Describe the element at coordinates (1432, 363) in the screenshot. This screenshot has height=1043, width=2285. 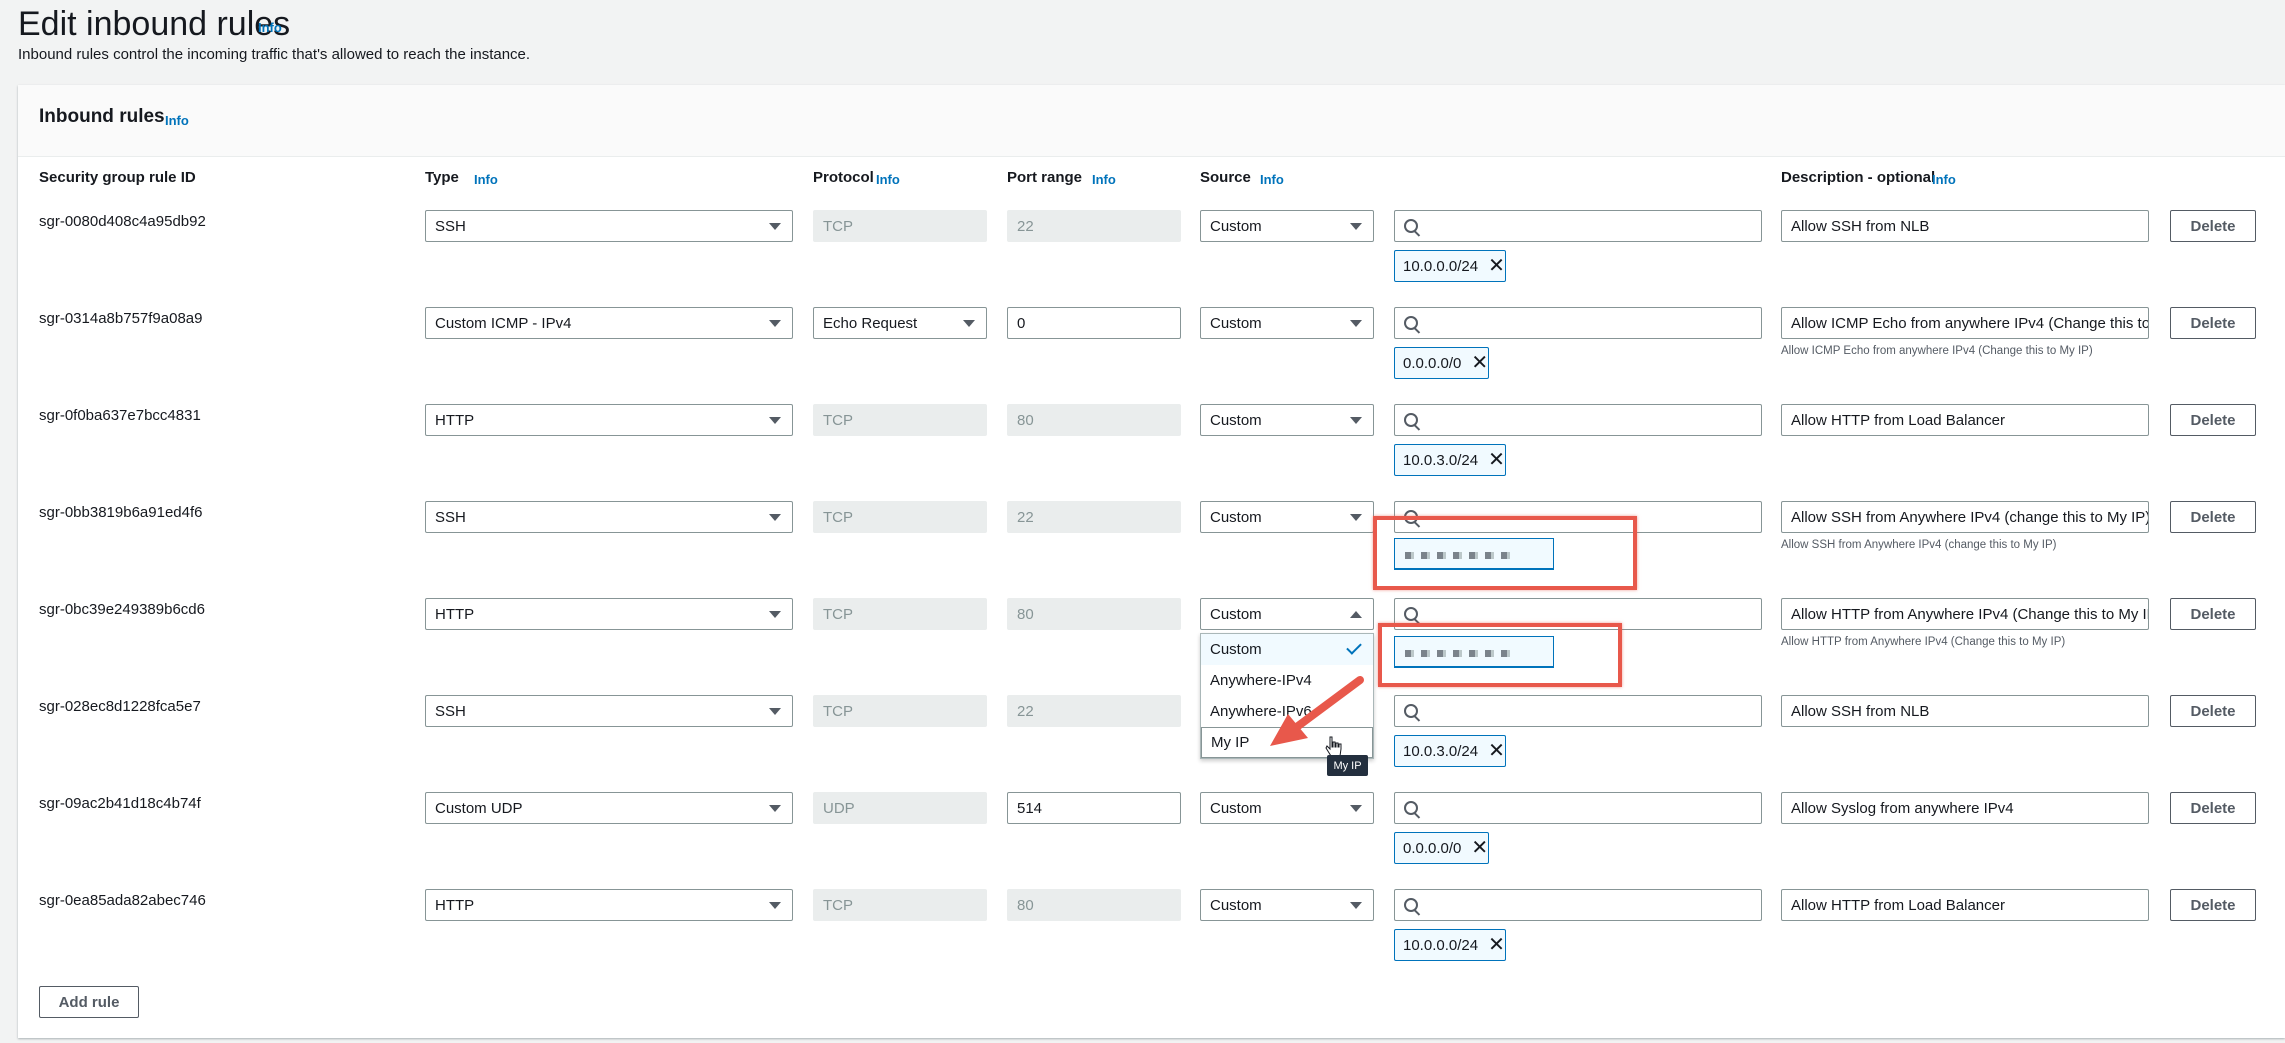
I see `cidr-value: 0.0.0.0/0` at that location.